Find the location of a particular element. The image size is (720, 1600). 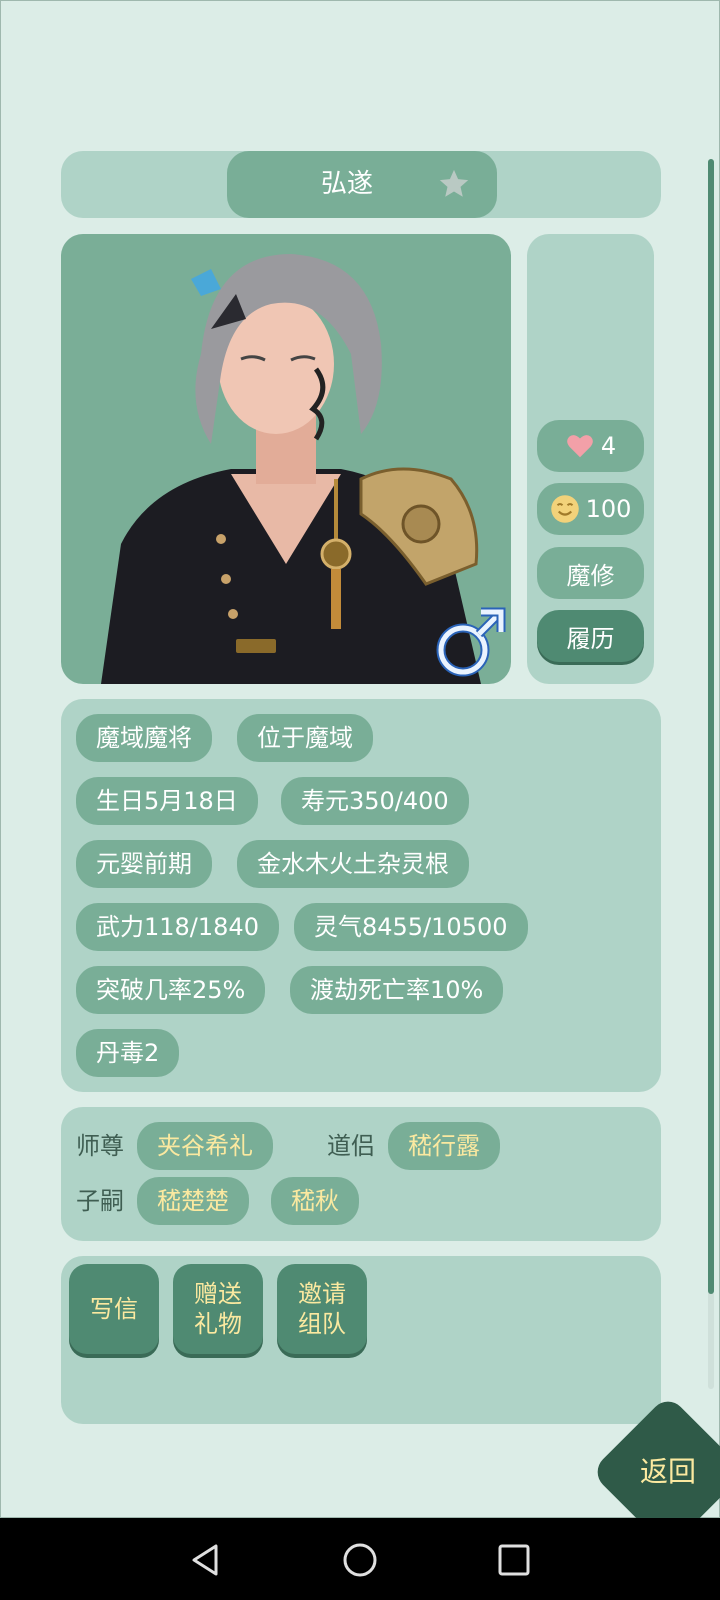

history-button: 履历 is located at coordinates (590, 636).